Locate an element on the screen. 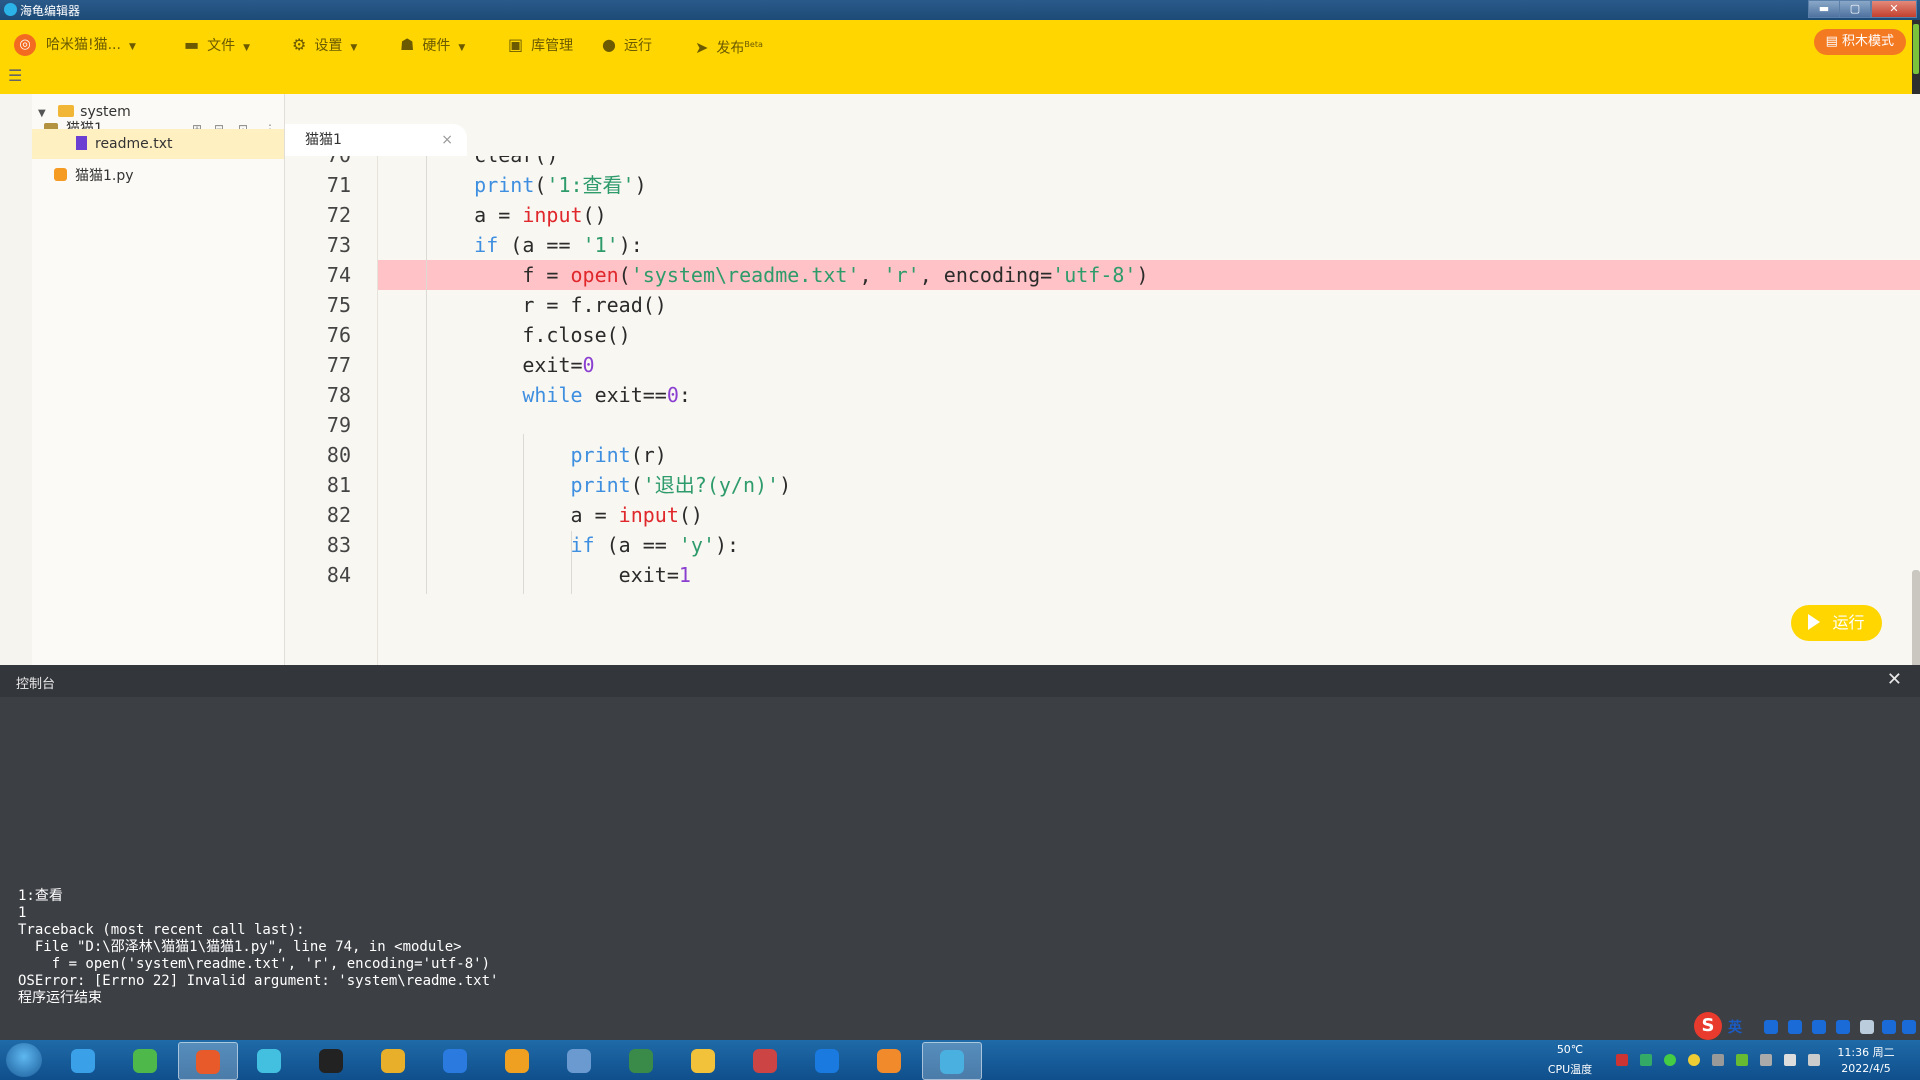 This screenshot has width=1920, height=1080. block-icon: ▤ is located at coordinates (1833, 41).